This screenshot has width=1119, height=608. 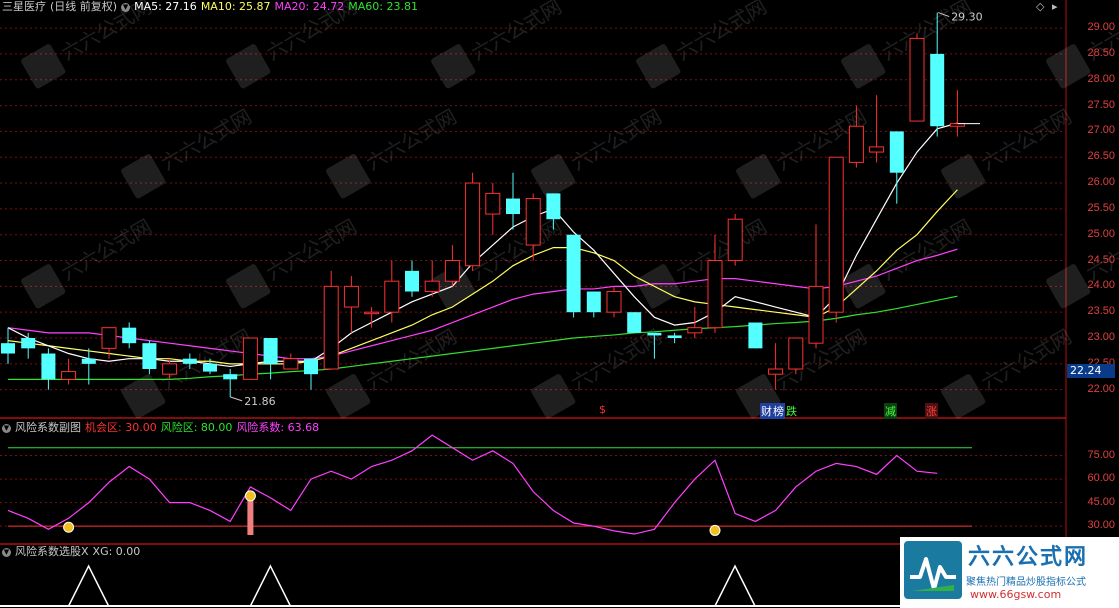 I want to click on y-tick-label: 22.00, so click(x=1101, y=388).